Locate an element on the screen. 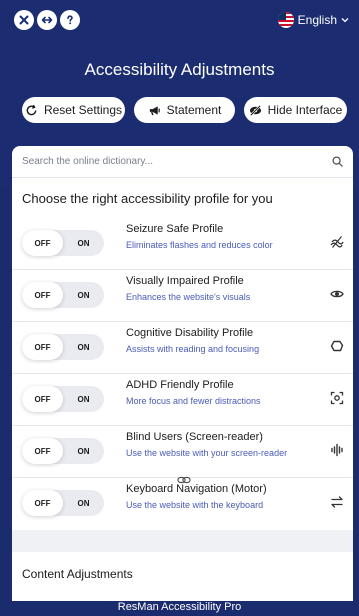 The image size is (359, 616). cognitive-toggle: OFF ON is located at coordinates (63, 347).